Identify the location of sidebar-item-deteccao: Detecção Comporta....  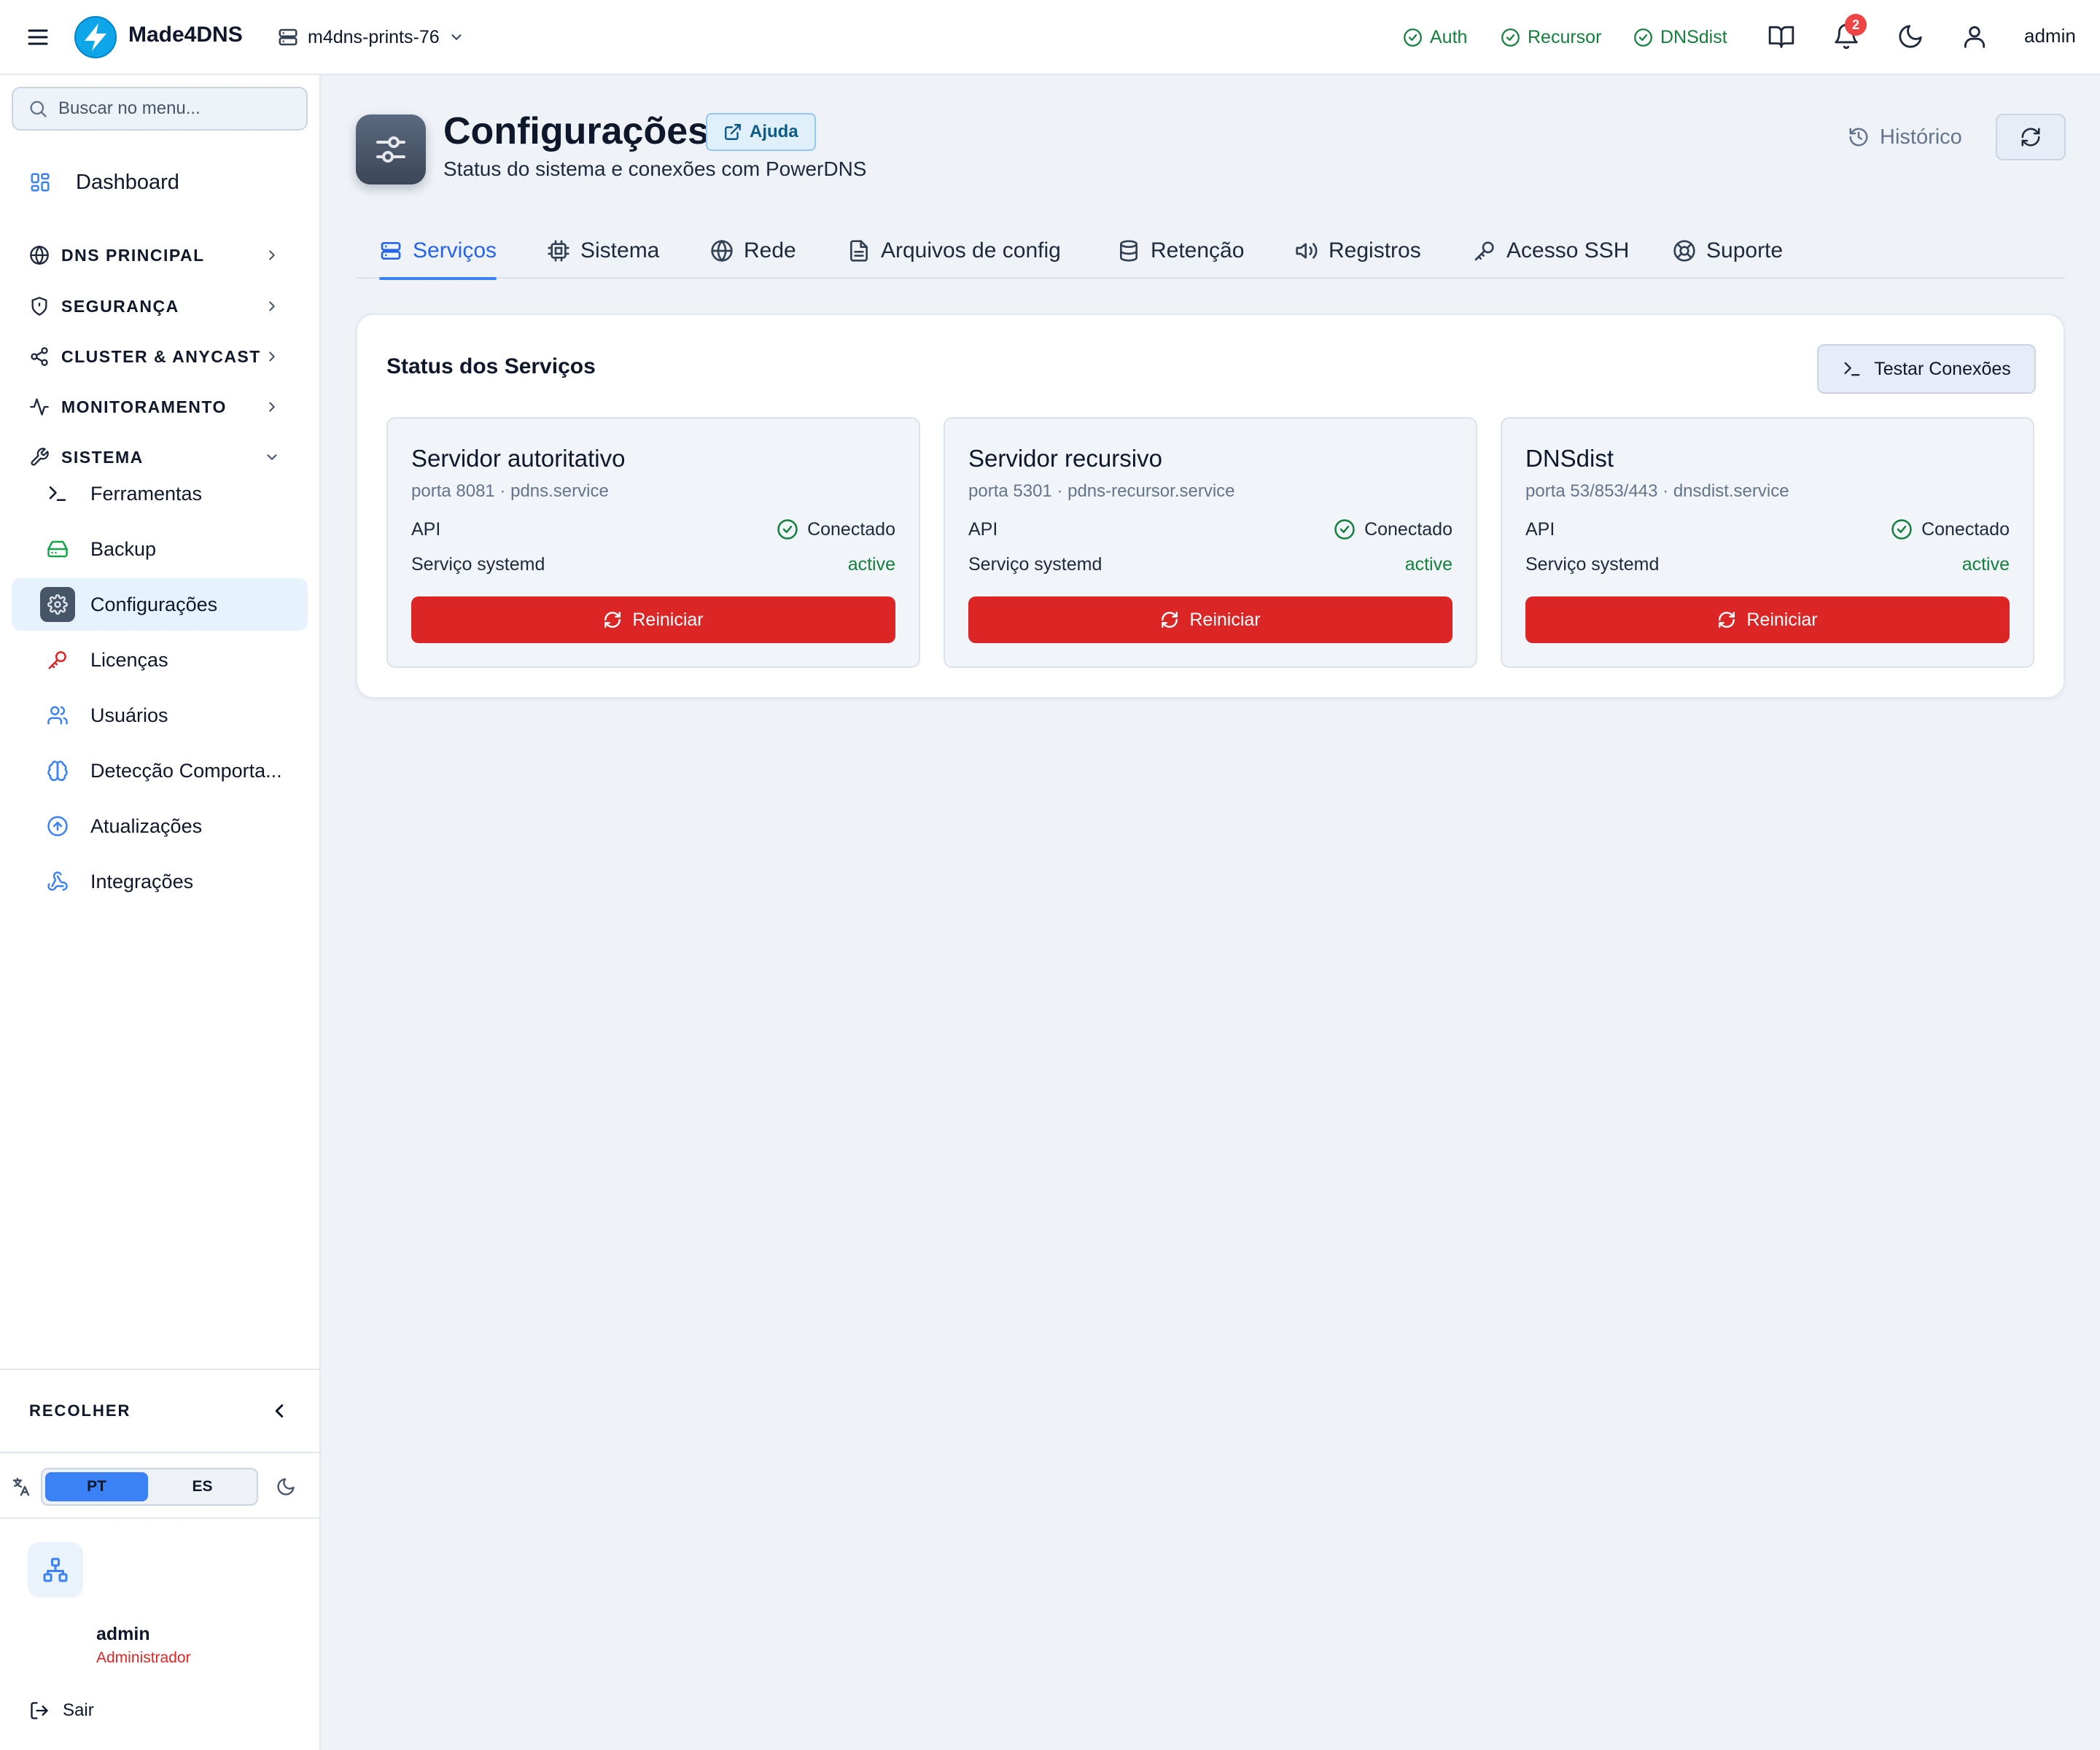
(160, 770).